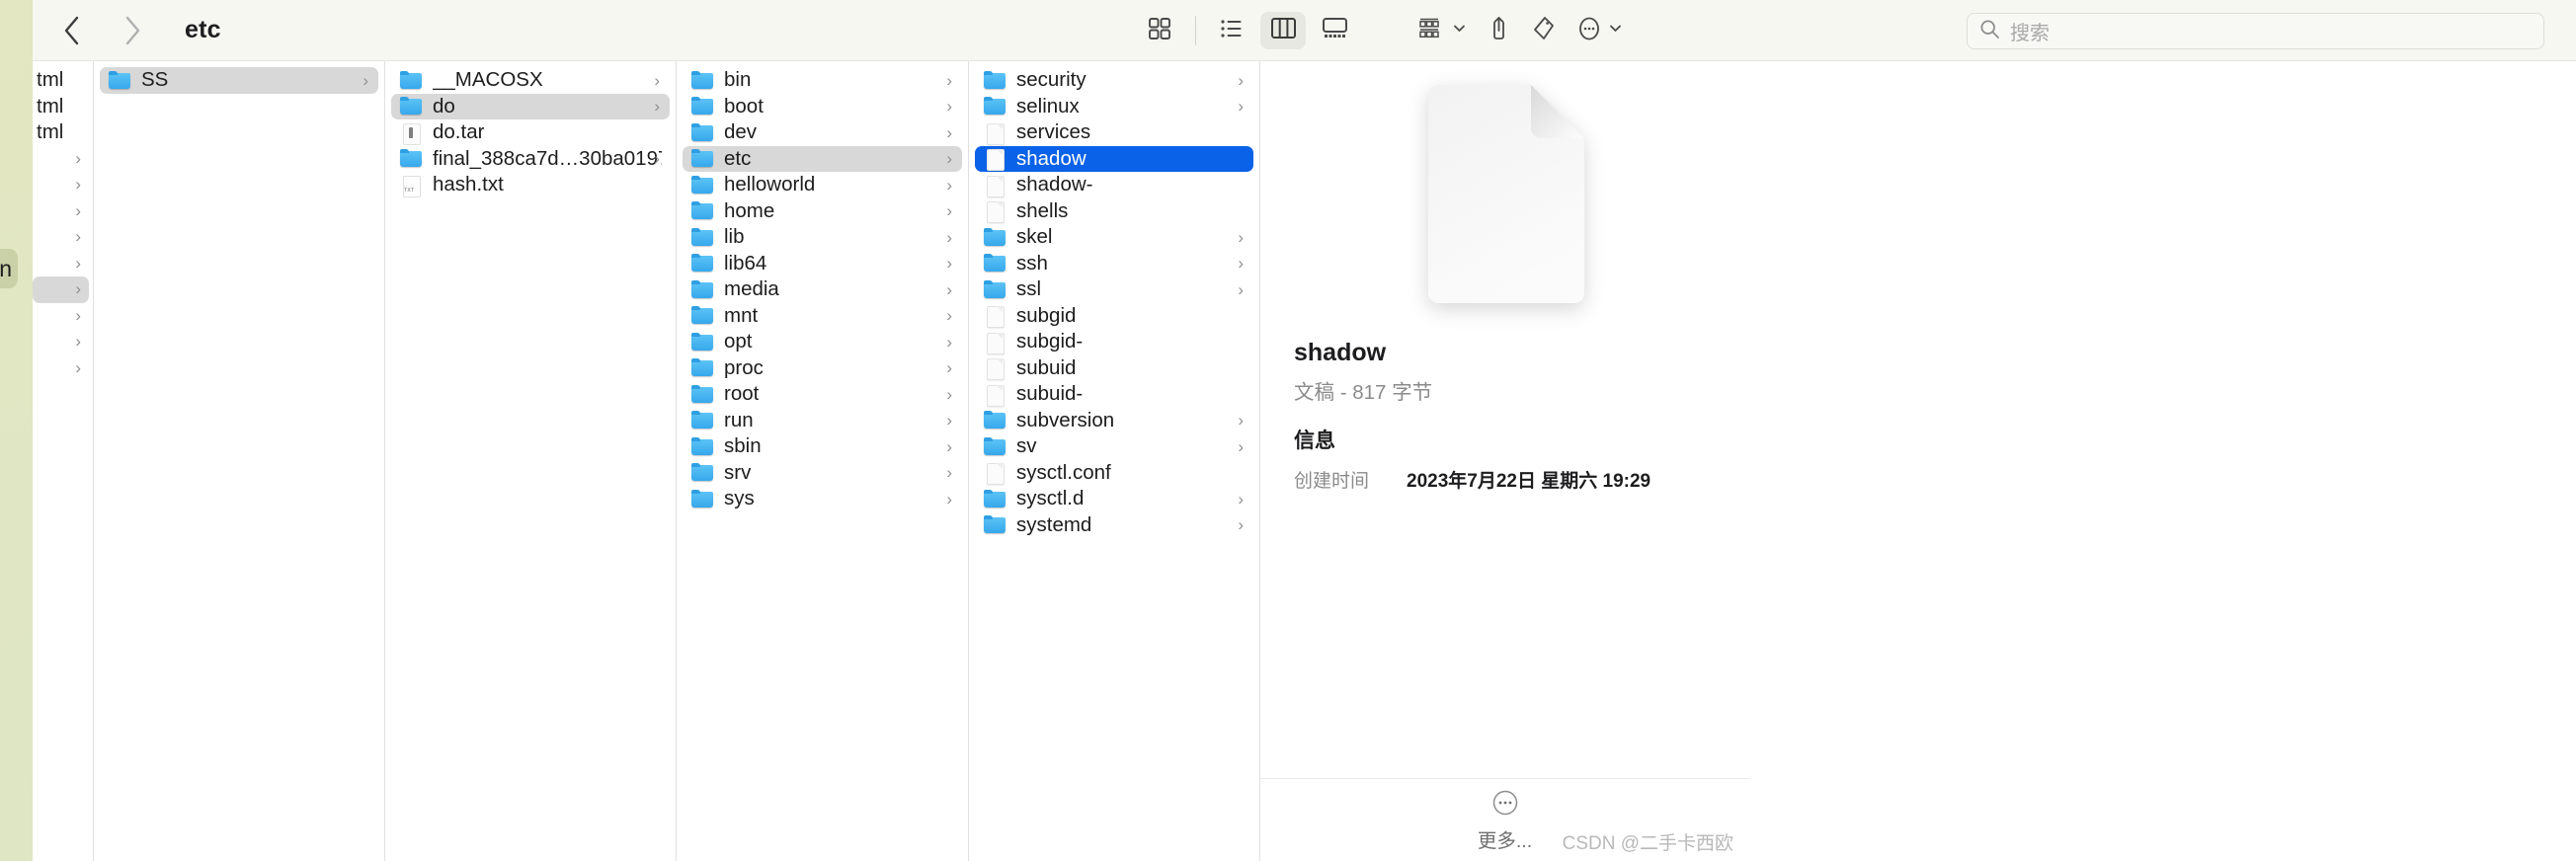 Image resolution: width=2576 pixels, height=861 pixels. I want to click on share-button, so click(1499, 30).